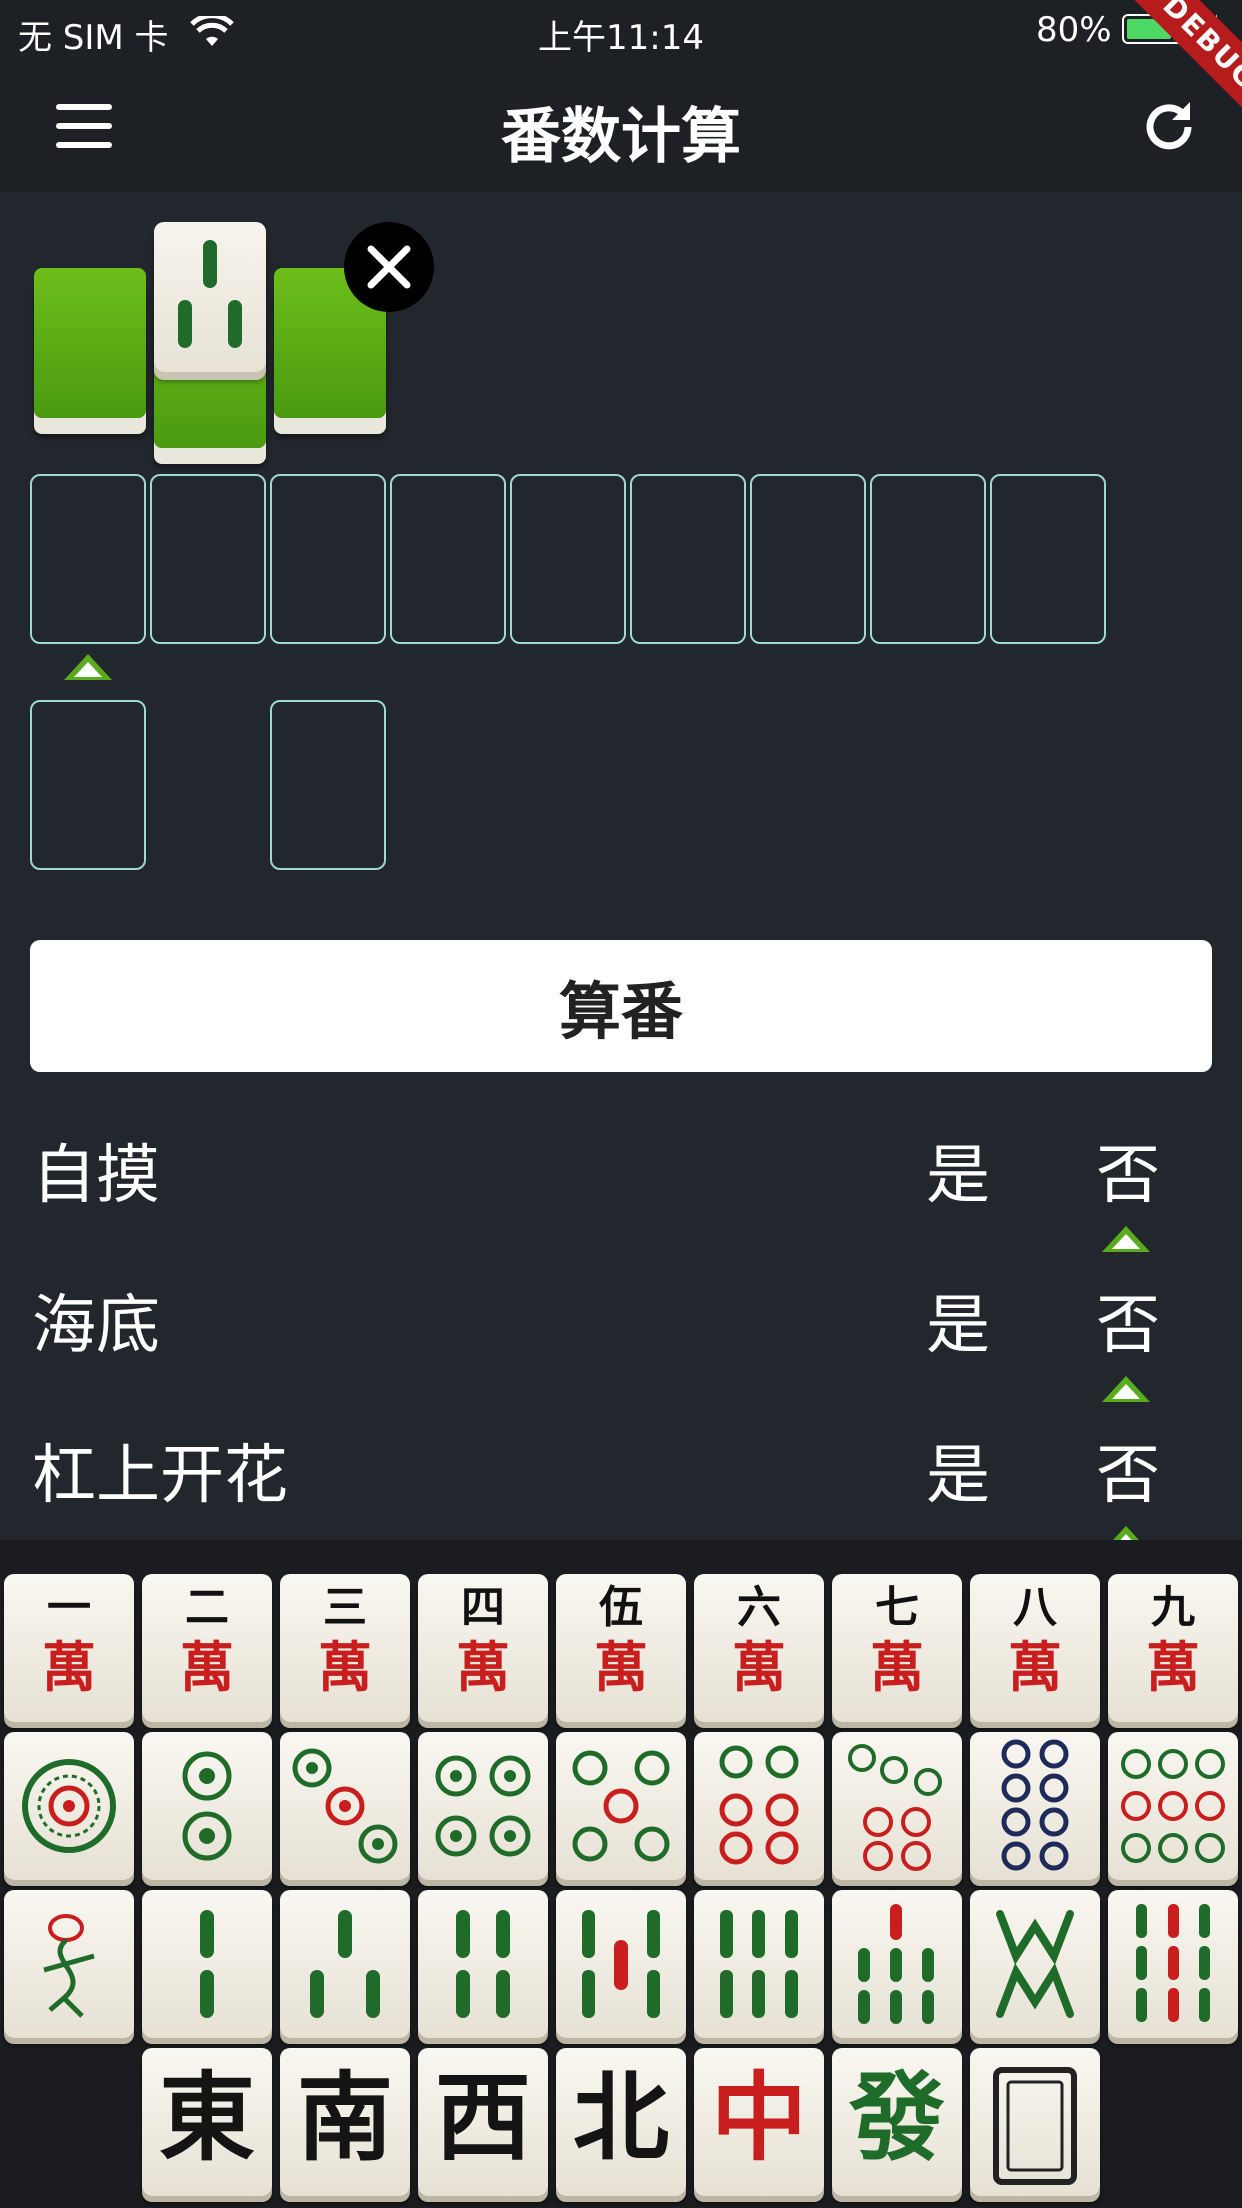  What do you see at coordinates (345, 1648) in the screenshot?
I see `tile-character-3: 三萬` at bounding box center [345, 1648].